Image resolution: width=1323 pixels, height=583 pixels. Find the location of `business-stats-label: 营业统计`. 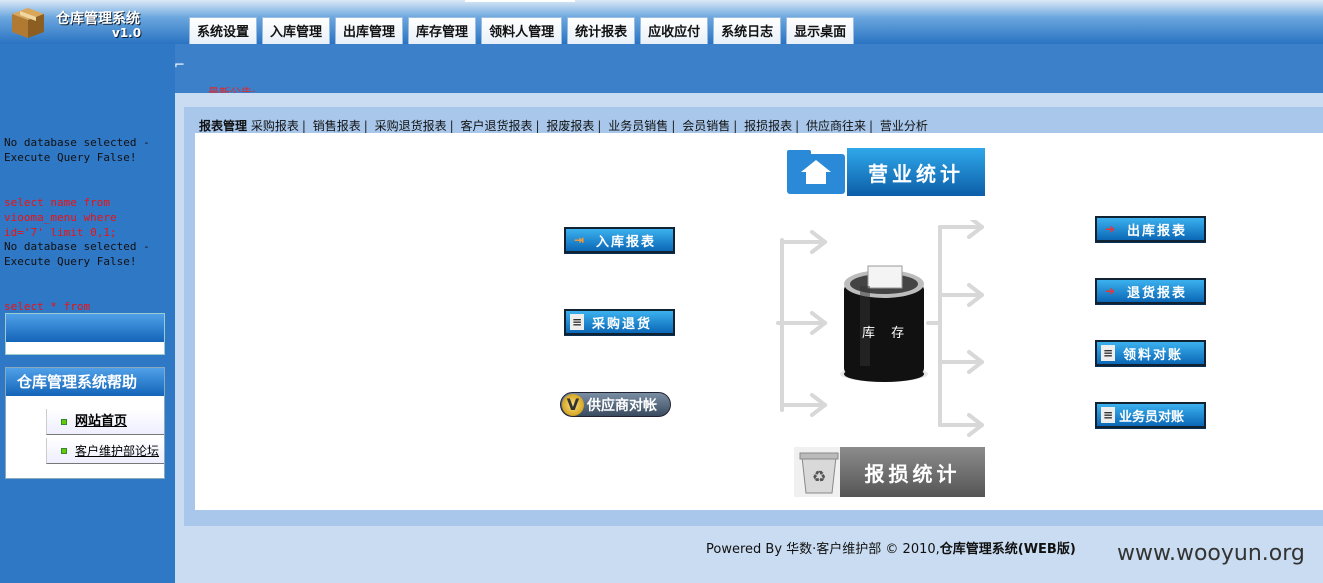

business-stats-label: 营业统计 is located at coordinates (916, 173).